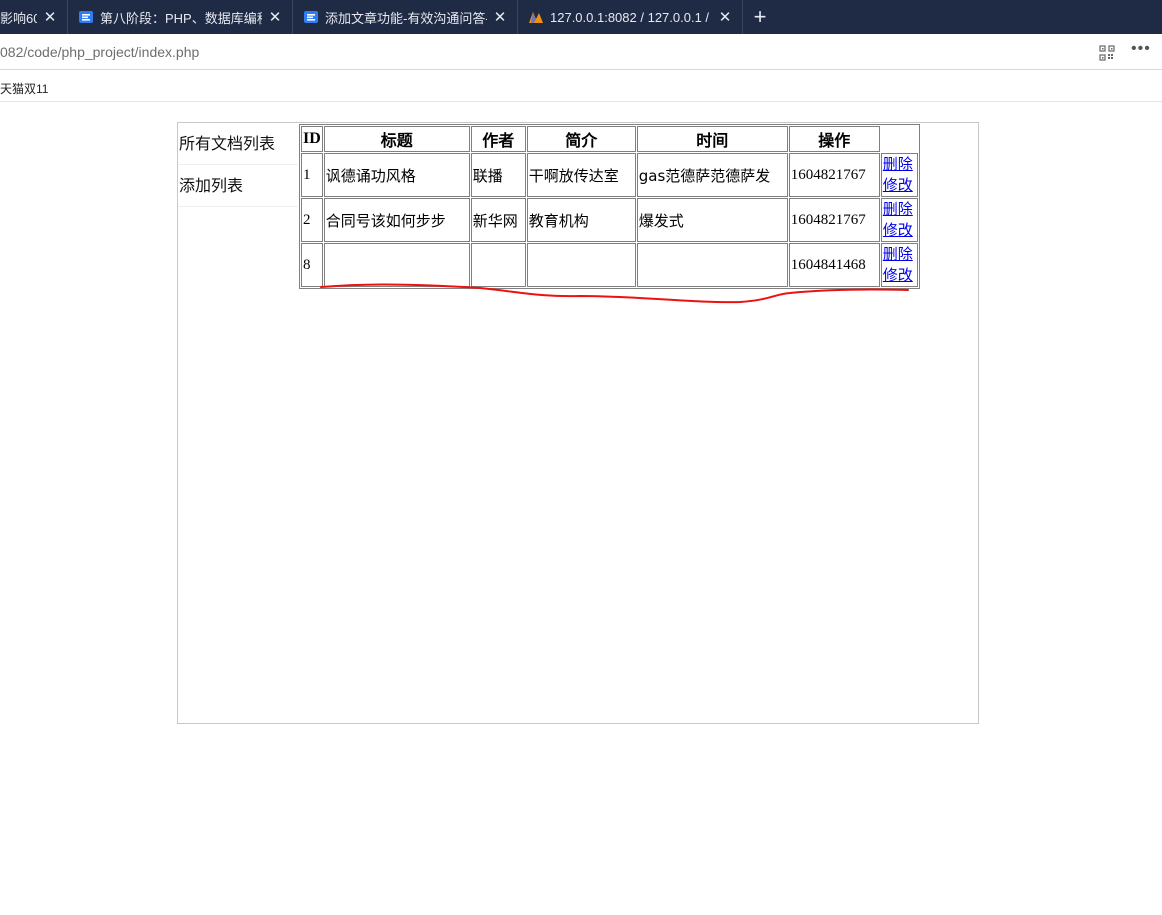  I want to click on tab-4: 127.0.0.1:8082 / 127.0.0.1 / b ✕, so click(630, 17).